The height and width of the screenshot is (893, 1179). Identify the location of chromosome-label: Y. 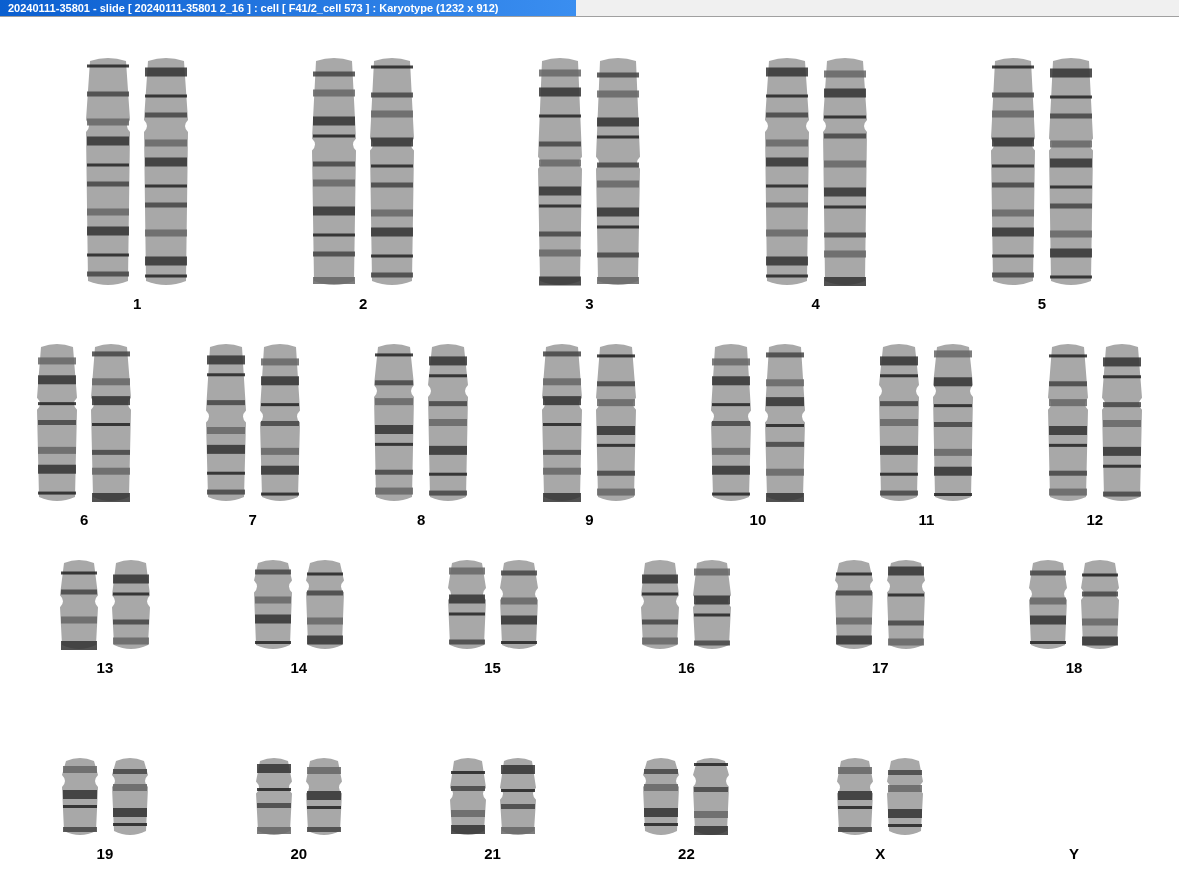
(1074, 853).